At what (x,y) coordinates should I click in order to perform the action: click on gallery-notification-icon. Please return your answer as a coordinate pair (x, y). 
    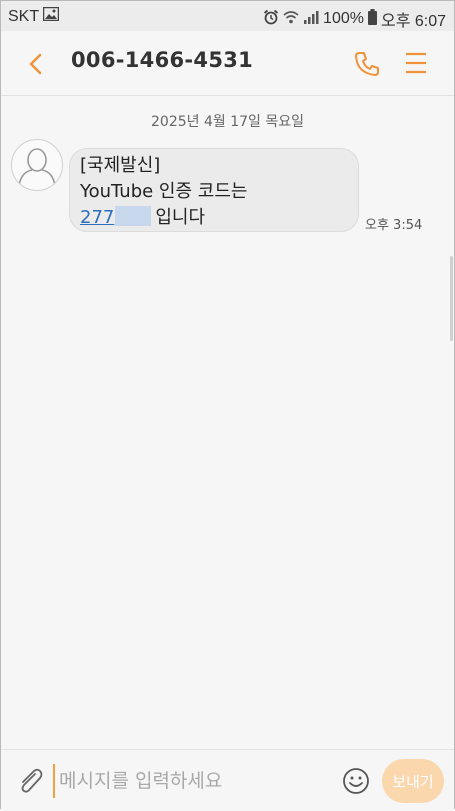
    Looking at the image, I should click on (51, 16).